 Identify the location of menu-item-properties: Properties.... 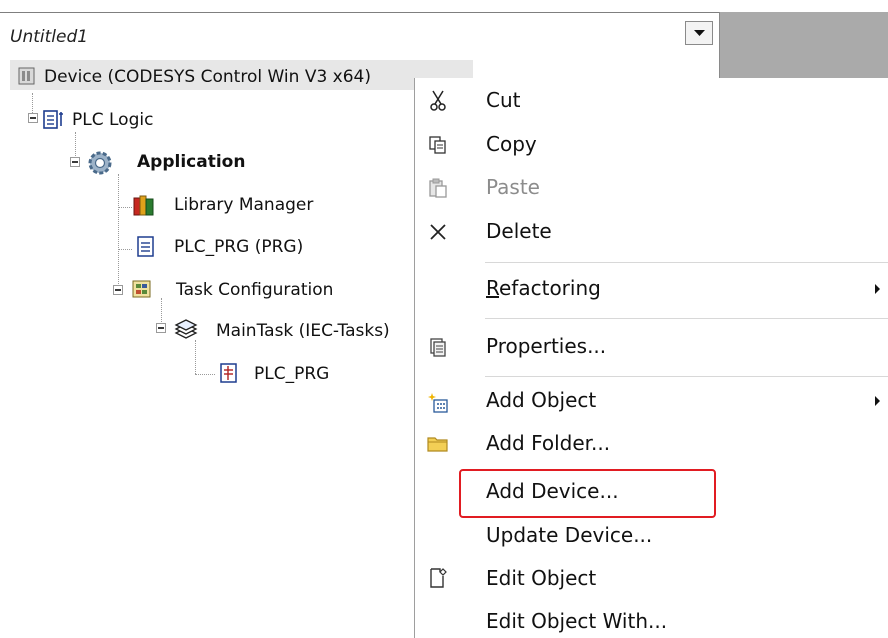
(546, 346).